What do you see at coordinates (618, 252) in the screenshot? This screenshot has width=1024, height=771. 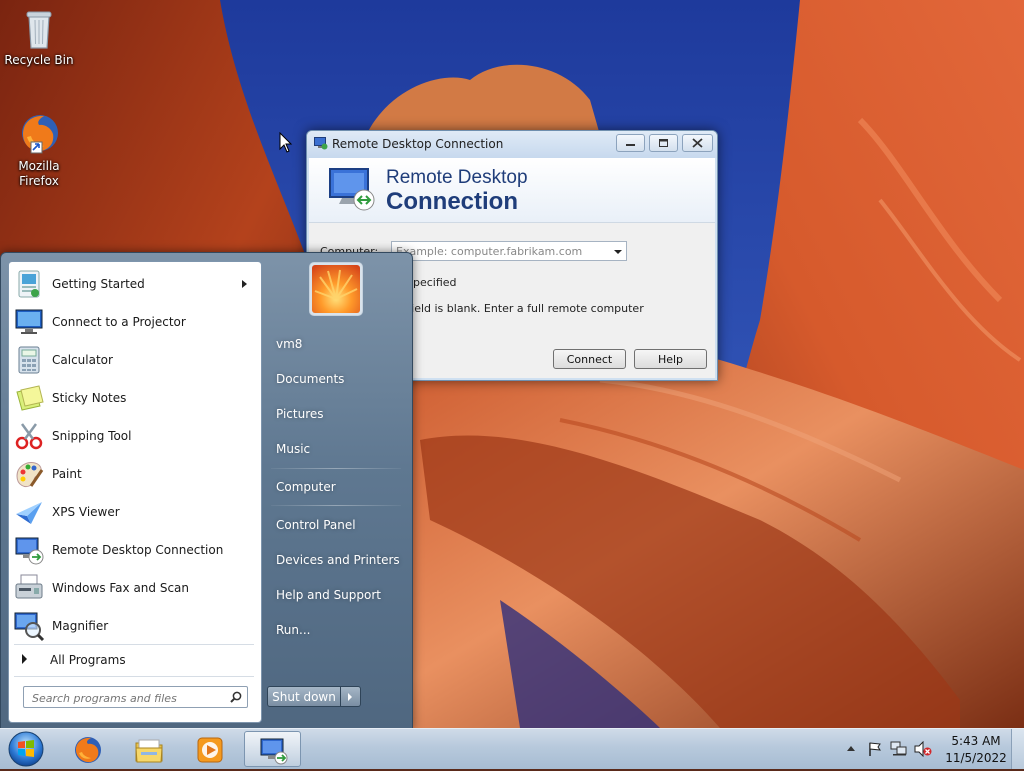 I see `chevron-down-icon` at bounding box center [618, 252].